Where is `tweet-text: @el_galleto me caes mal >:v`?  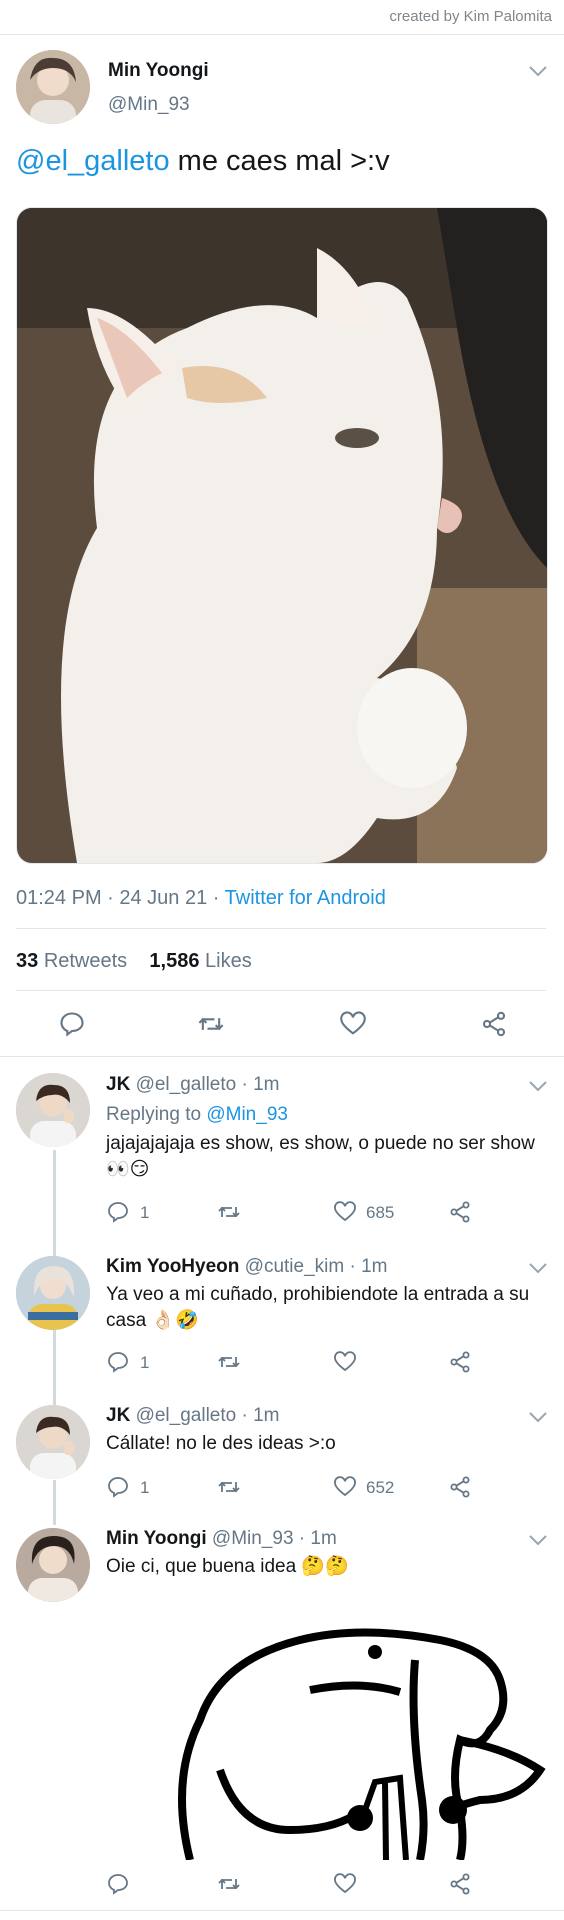 tweet-text: @el_galleto me caes mal >:v is located at coordinates (203, 161).